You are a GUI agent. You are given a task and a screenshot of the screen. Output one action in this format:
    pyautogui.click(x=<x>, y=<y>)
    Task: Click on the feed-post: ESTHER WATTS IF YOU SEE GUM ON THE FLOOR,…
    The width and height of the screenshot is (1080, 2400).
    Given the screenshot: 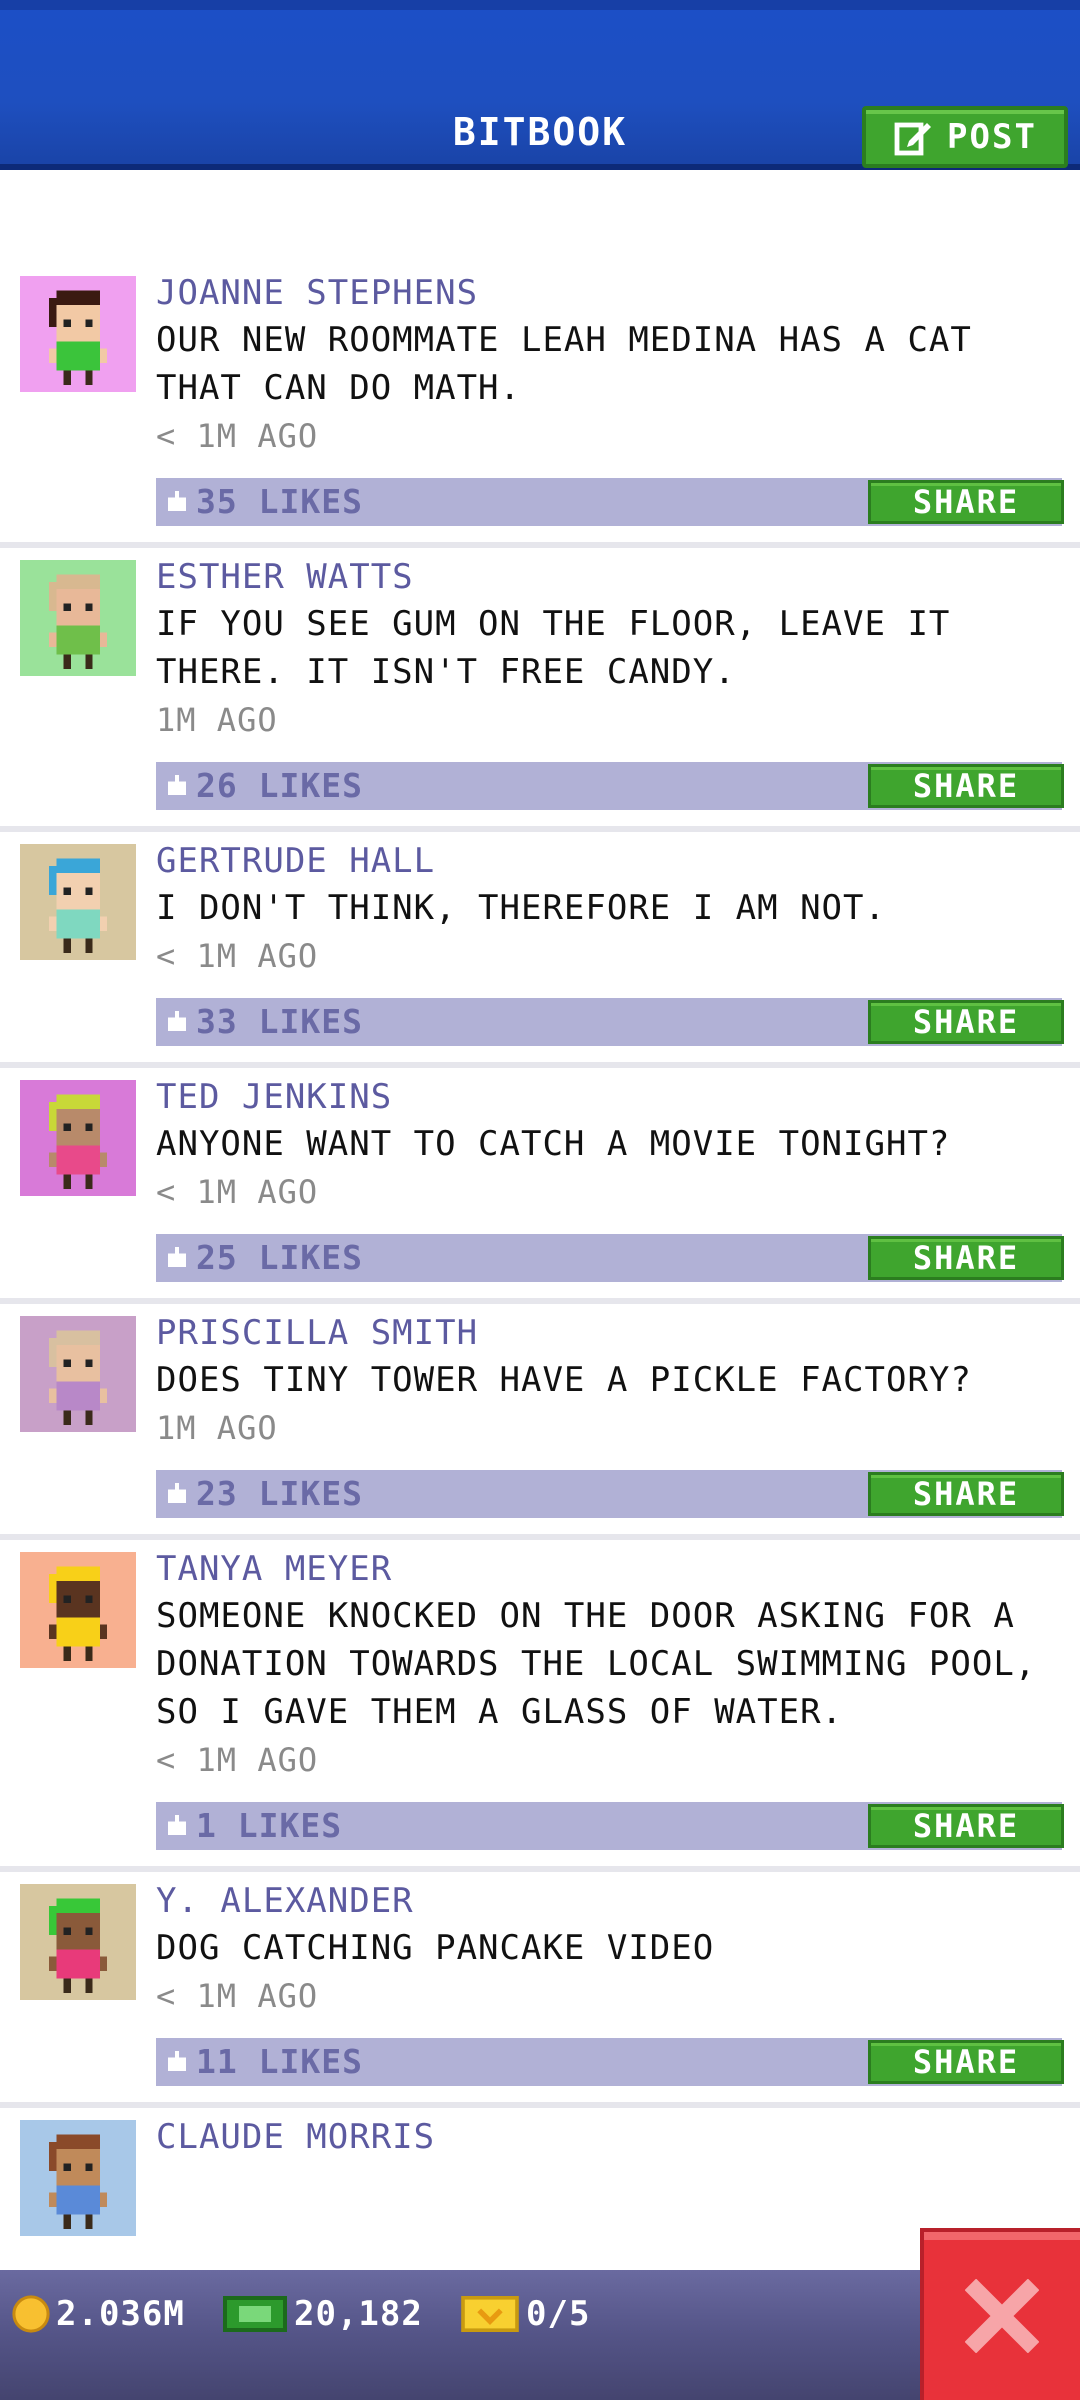 What is the action you would take?
    pyautogui.click(x=540, y=690)
    